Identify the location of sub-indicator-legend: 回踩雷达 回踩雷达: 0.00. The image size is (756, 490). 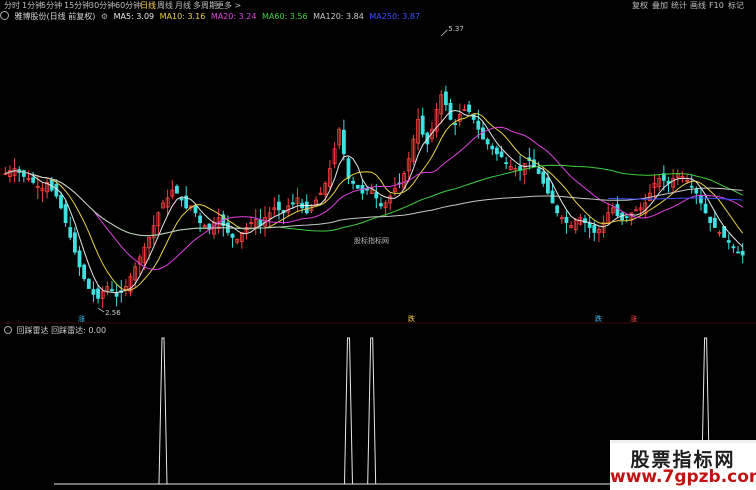
(55, 331).